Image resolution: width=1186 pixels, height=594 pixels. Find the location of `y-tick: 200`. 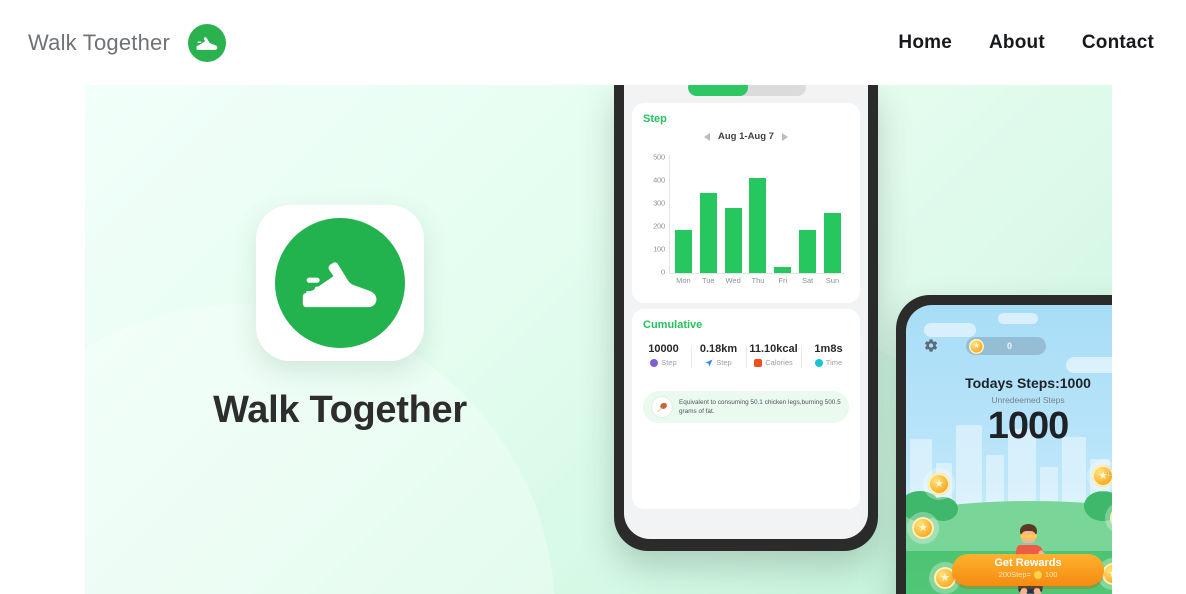

y-tick: 200 is located at coordinates (659, 226).